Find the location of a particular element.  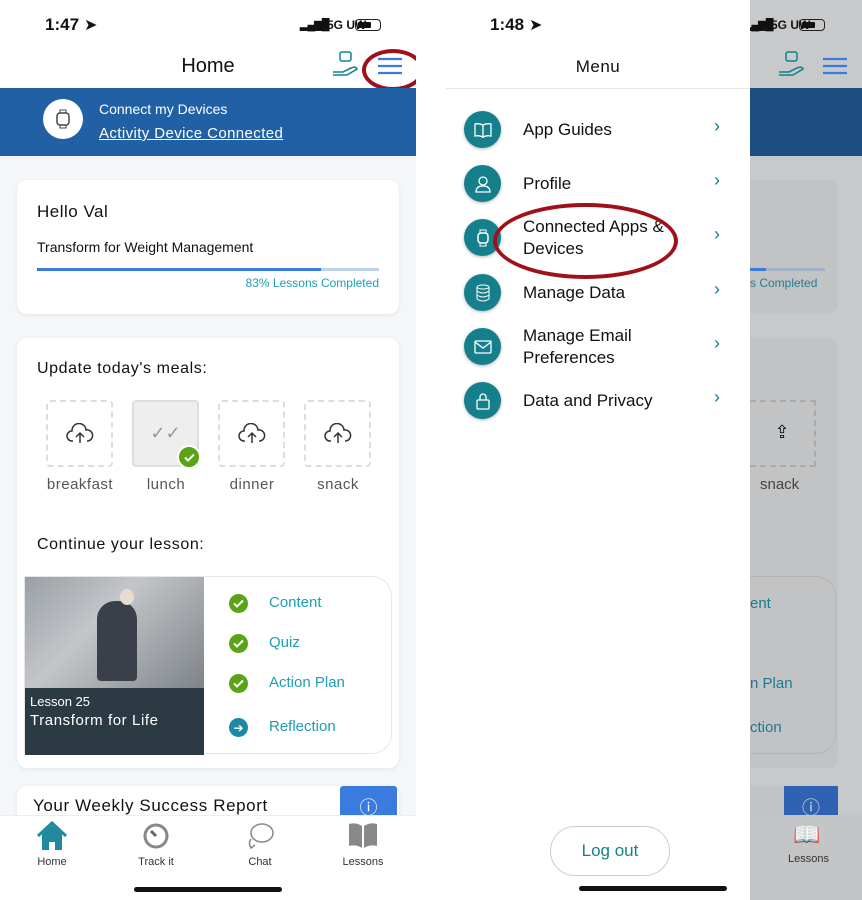

lesson-step-3: Reflection is located at coordinates (302, 726).